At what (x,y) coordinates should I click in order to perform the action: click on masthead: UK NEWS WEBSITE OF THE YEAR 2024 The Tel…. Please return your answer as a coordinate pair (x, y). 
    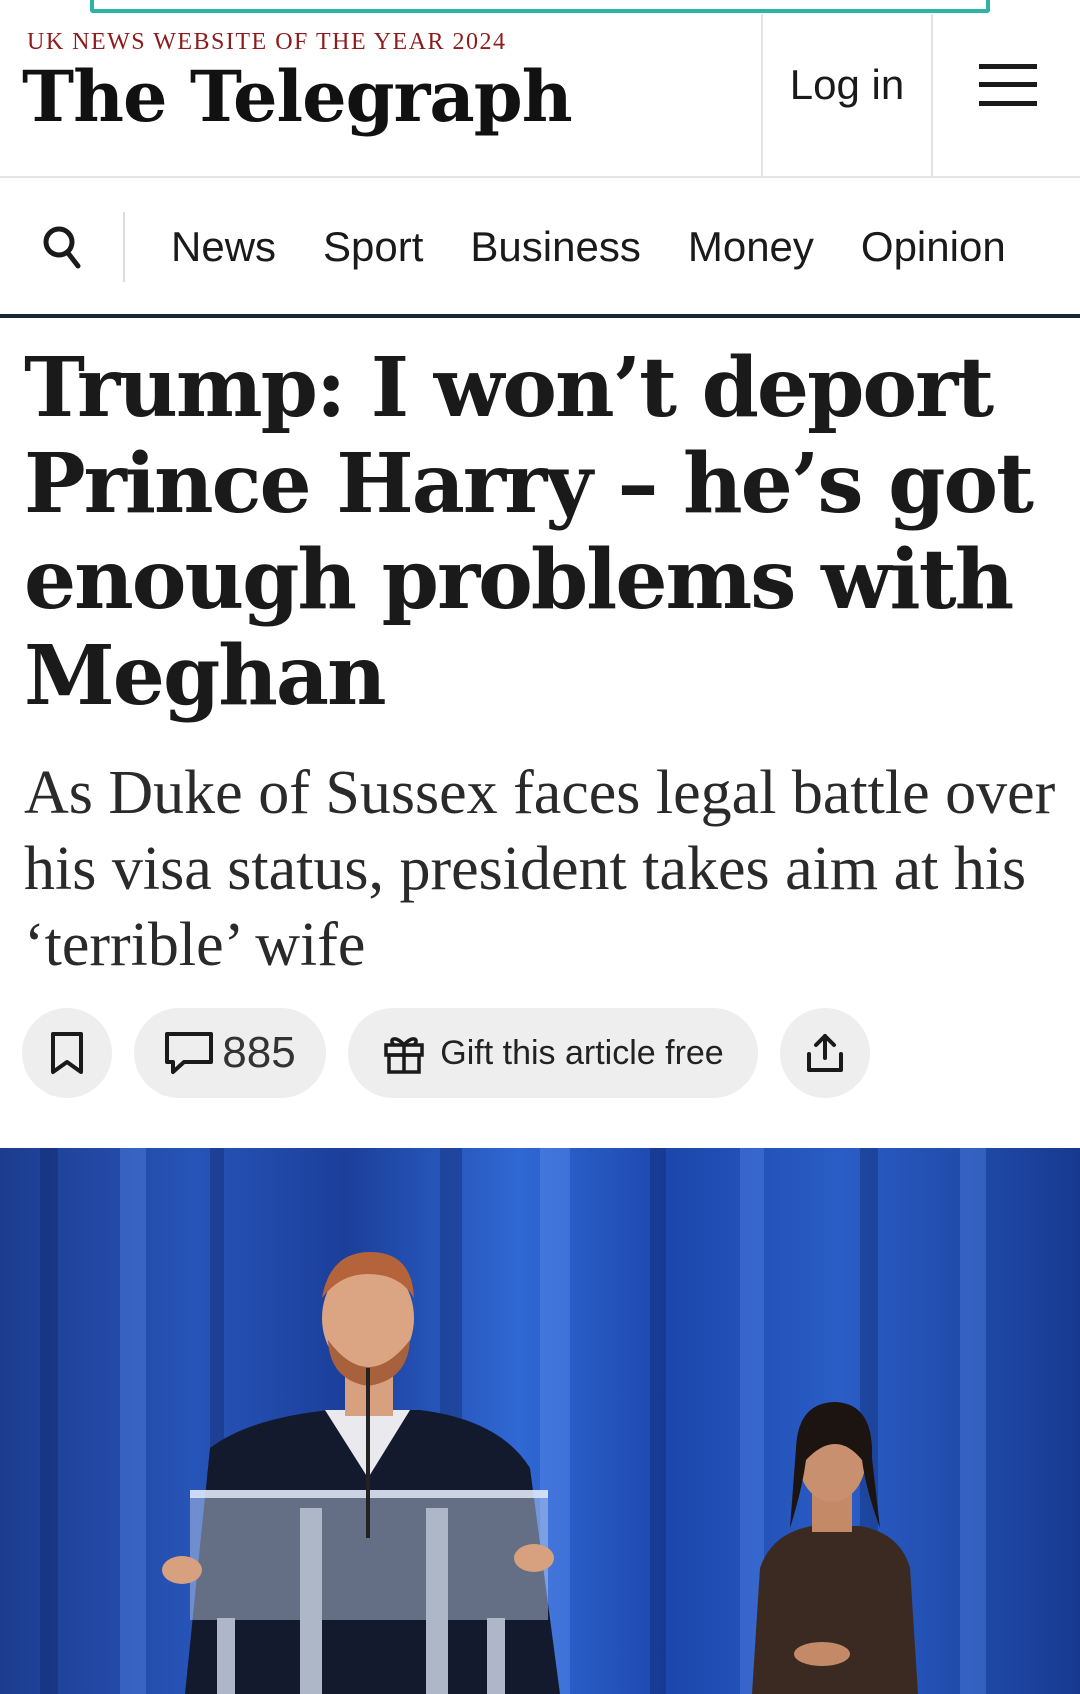
    Looking at the image, I should click on (540, 89).